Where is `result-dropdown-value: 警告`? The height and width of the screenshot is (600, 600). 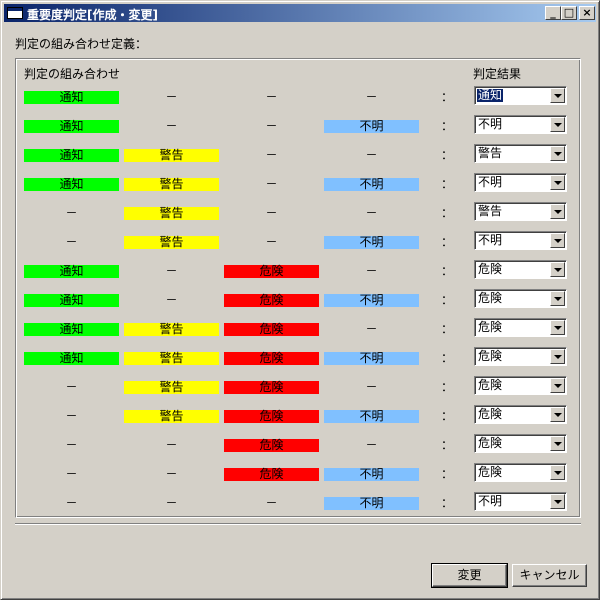 result-dropdown-value: 警告 is located at coordinates (490, 153).